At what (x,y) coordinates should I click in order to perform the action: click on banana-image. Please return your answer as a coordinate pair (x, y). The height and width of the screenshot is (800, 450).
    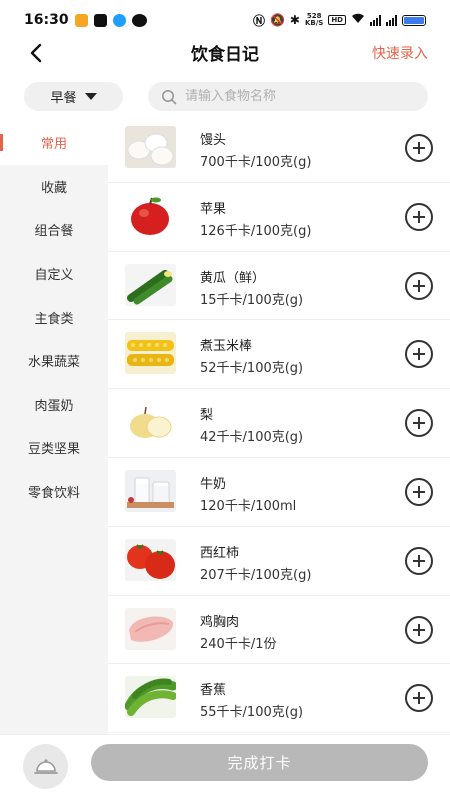
    Looking at the image, I should click on (150, 697).